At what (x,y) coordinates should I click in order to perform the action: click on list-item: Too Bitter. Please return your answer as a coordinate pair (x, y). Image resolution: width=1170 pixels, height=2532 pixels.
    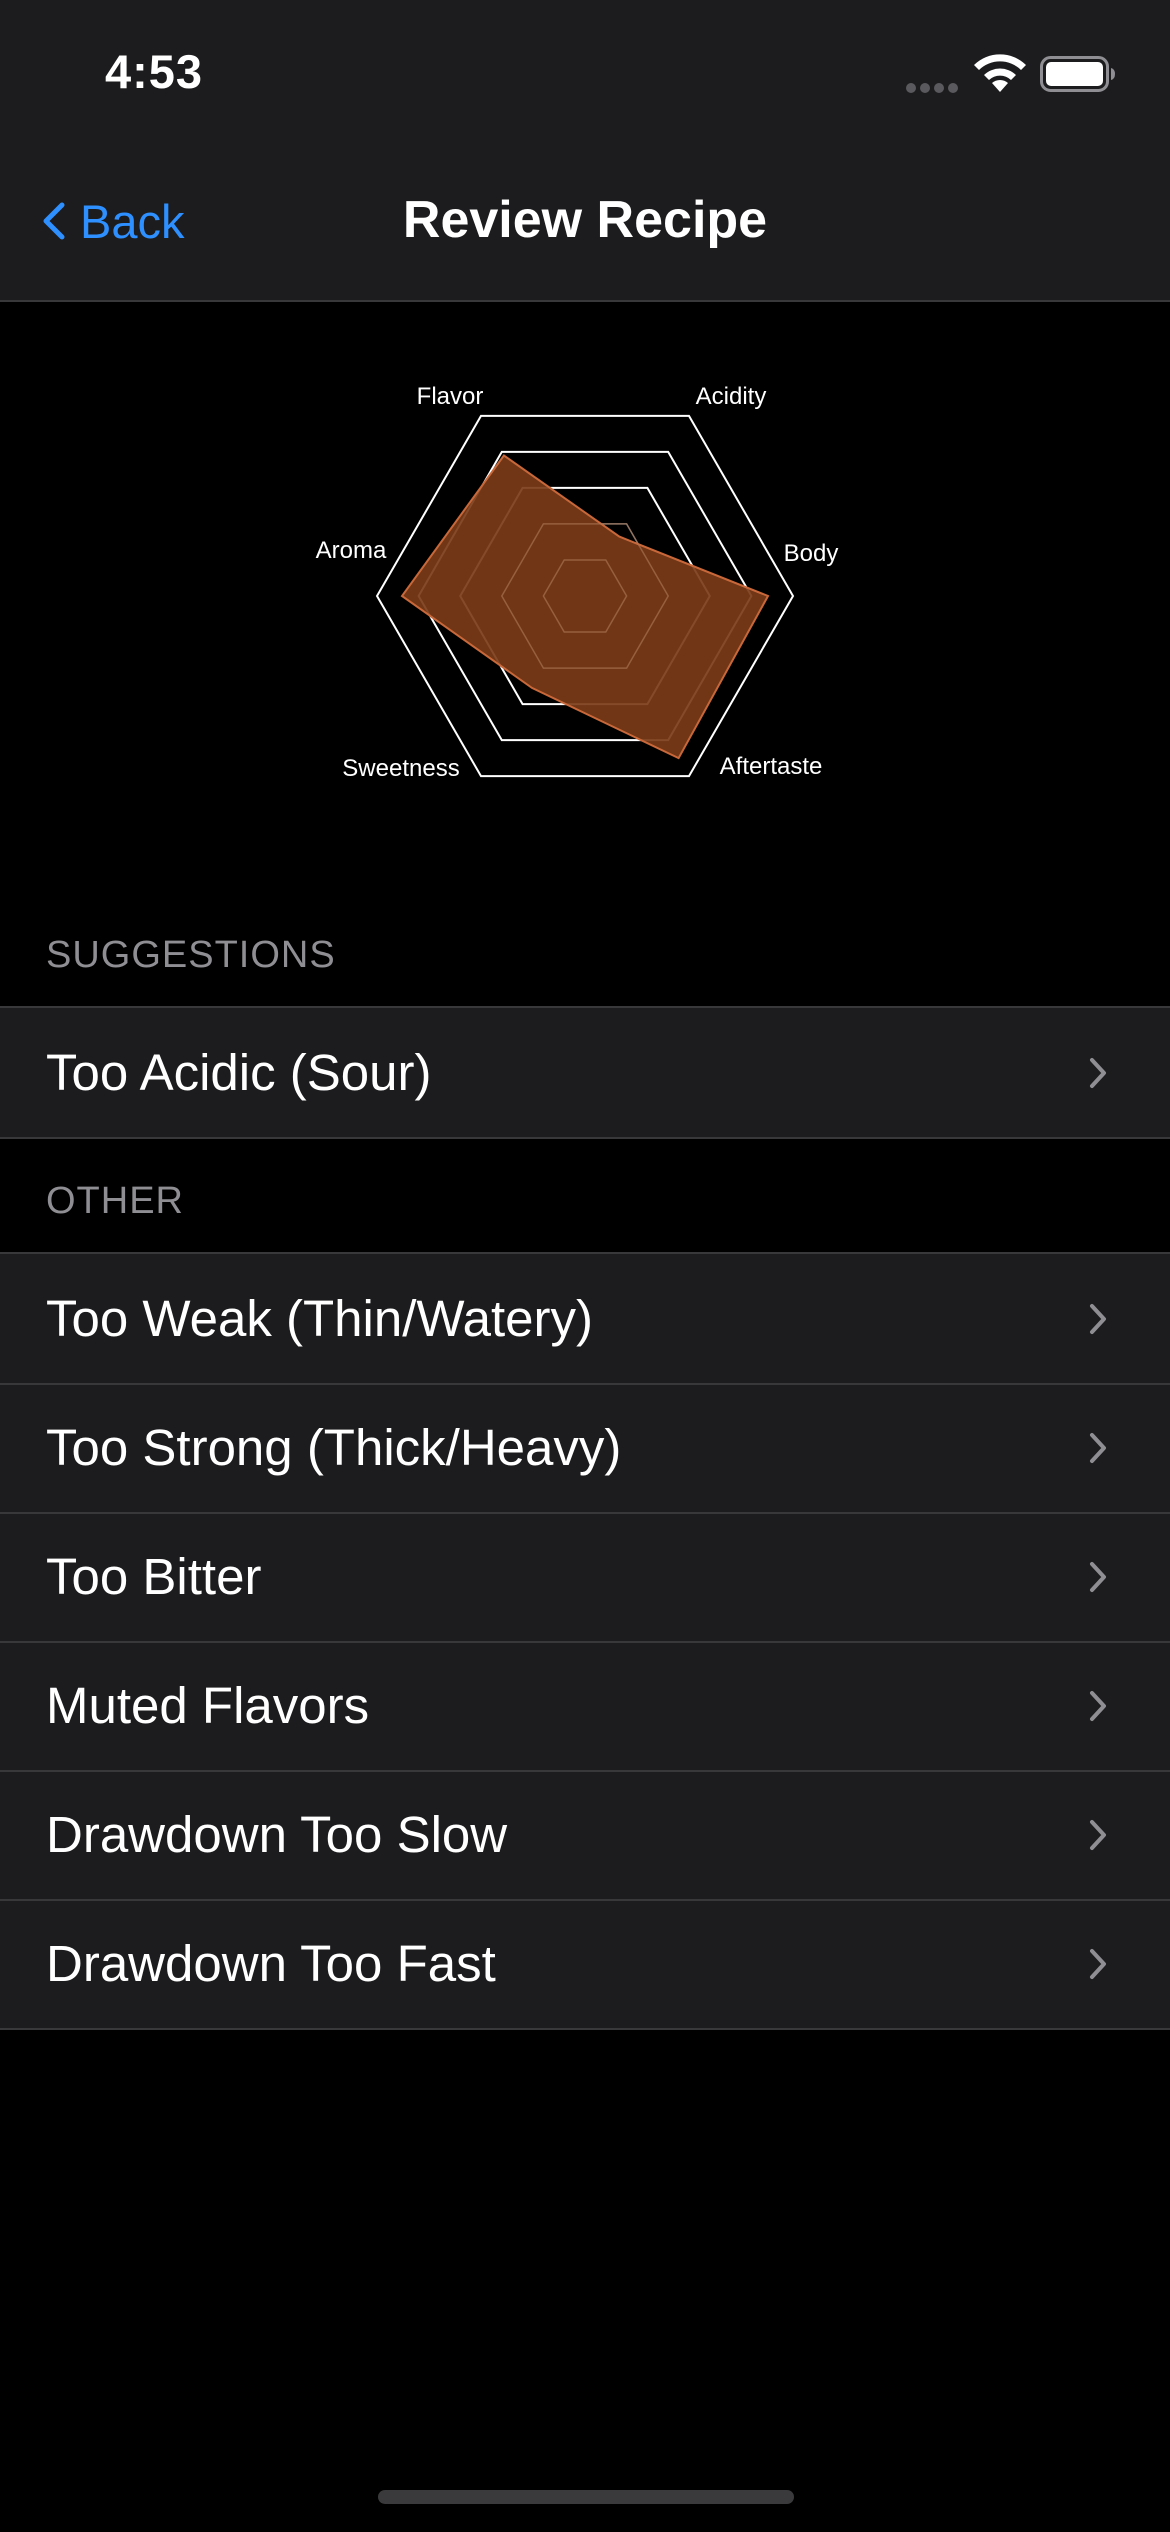
    Looking at the image, I should click on (585, 1576).